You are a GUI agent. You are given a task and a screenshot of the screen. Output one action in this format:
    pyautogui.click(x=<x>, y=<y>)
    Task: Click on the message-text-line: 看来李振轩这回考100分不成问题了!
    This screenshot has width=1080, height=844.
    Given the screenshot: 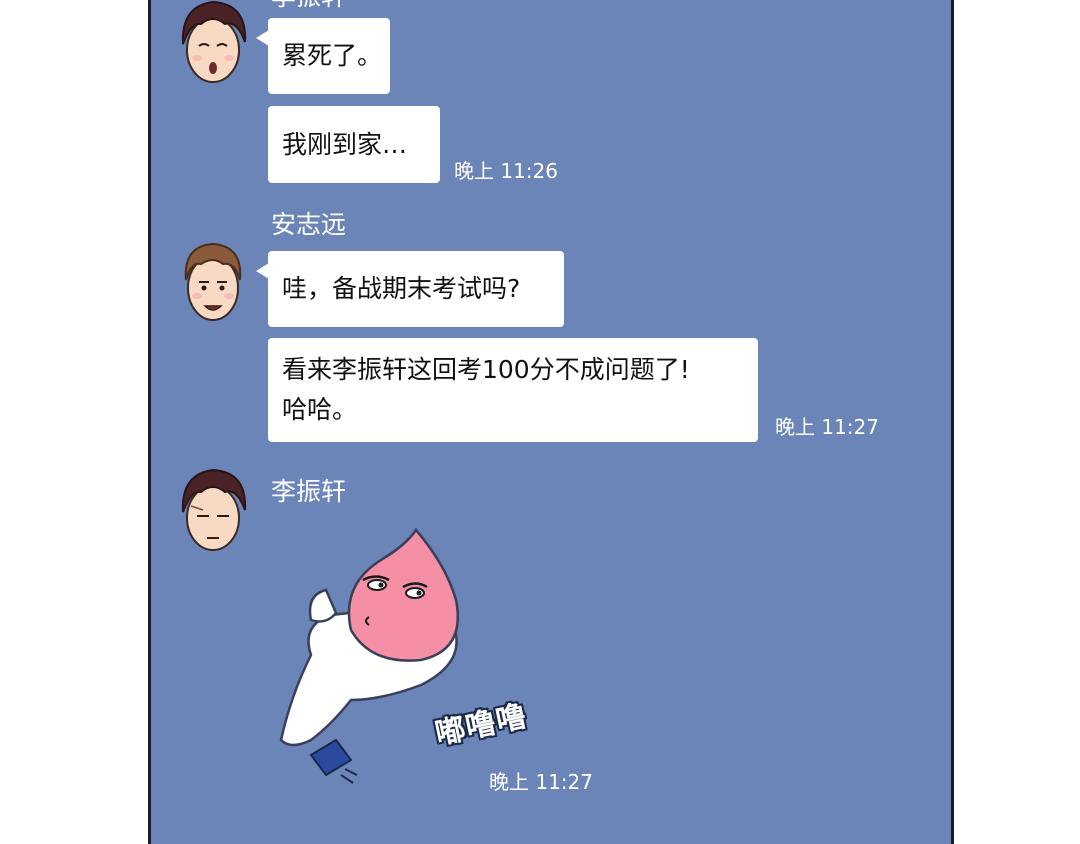 What is the action you would take?
    pyautogui.click(x=486, y=369)
    